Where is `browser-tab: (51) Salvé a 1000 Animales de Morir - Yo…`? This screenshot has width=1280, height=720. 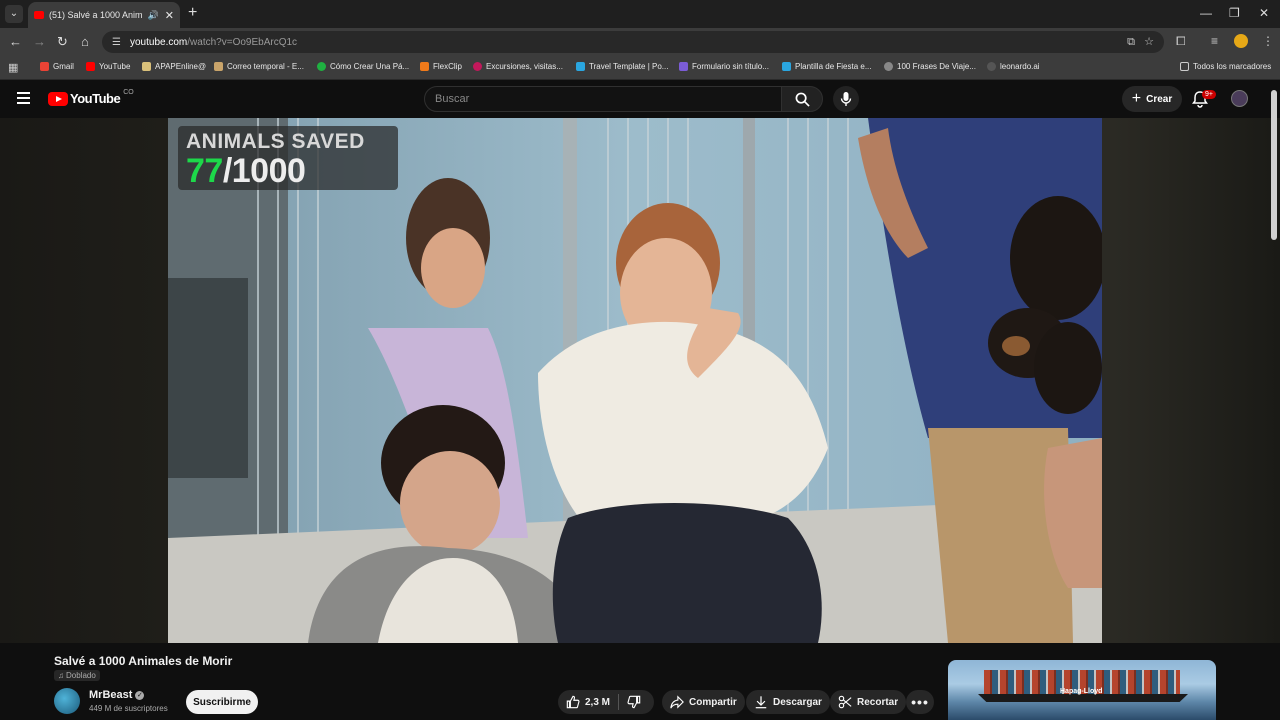
browser-tab: (51) Salvé a 1000 Animales de Morir - Yo… is located at coordinates (104, 15).